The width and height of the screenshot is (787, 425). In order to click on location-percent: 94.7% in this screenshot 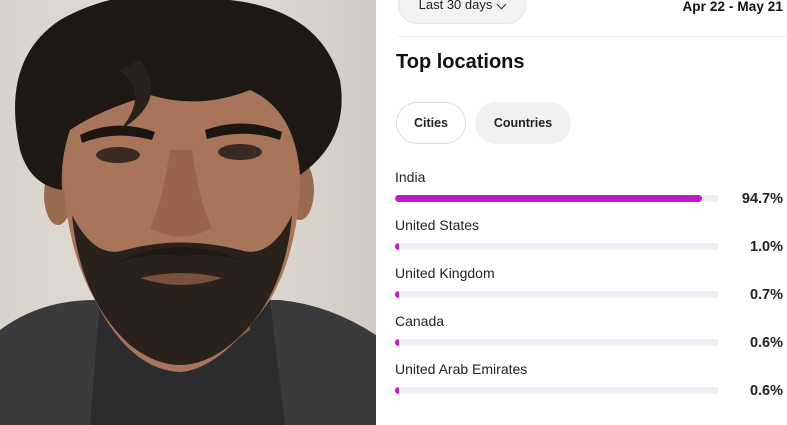, I will do `click(762, 199)`.